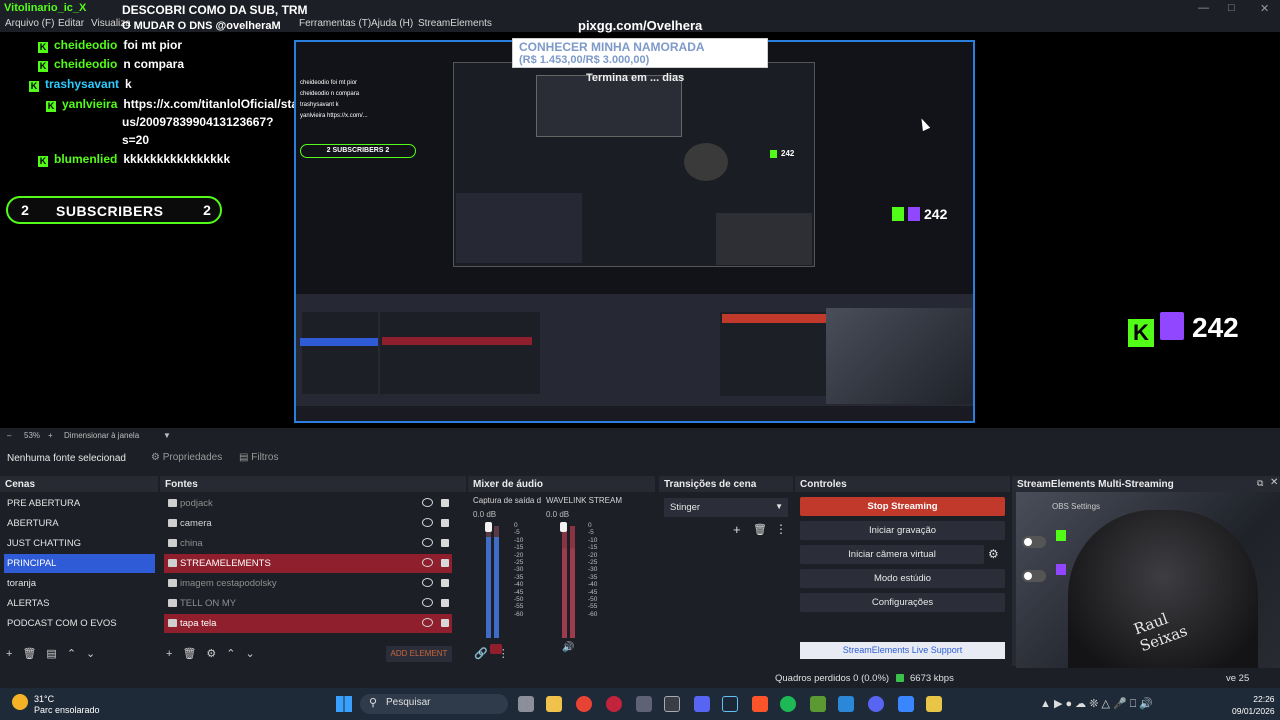 The image size is (1280, 720). What do you see at coordinates (902, 602) in the screenshot?
I see `settings-button: Configurações` at bounding box center [902, 602].